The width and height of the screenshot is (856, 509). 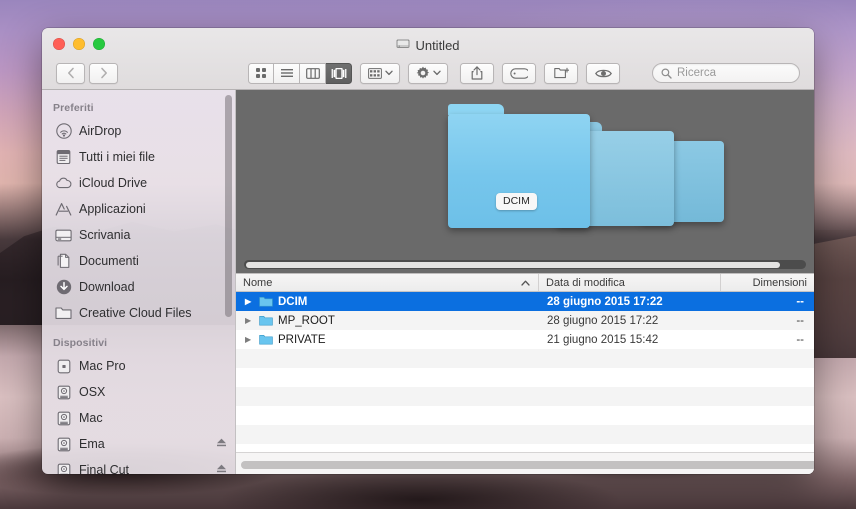 What do you see at coordinates (138, 235) in the screenshot?
I see `sidebar-item-scrivania: Scrivania` at bounding box center [138, 235].